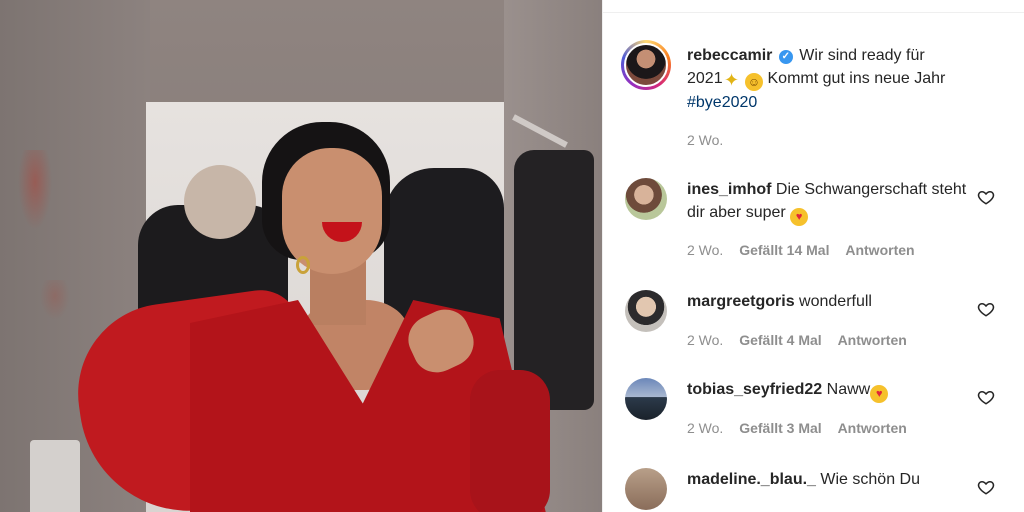 This screenshot has height=512, width=1024. Describe the element at coordinates (856, 78) in the screenshot. I see `caption-line2: Kommt gut ins neue Jahr` at that location.